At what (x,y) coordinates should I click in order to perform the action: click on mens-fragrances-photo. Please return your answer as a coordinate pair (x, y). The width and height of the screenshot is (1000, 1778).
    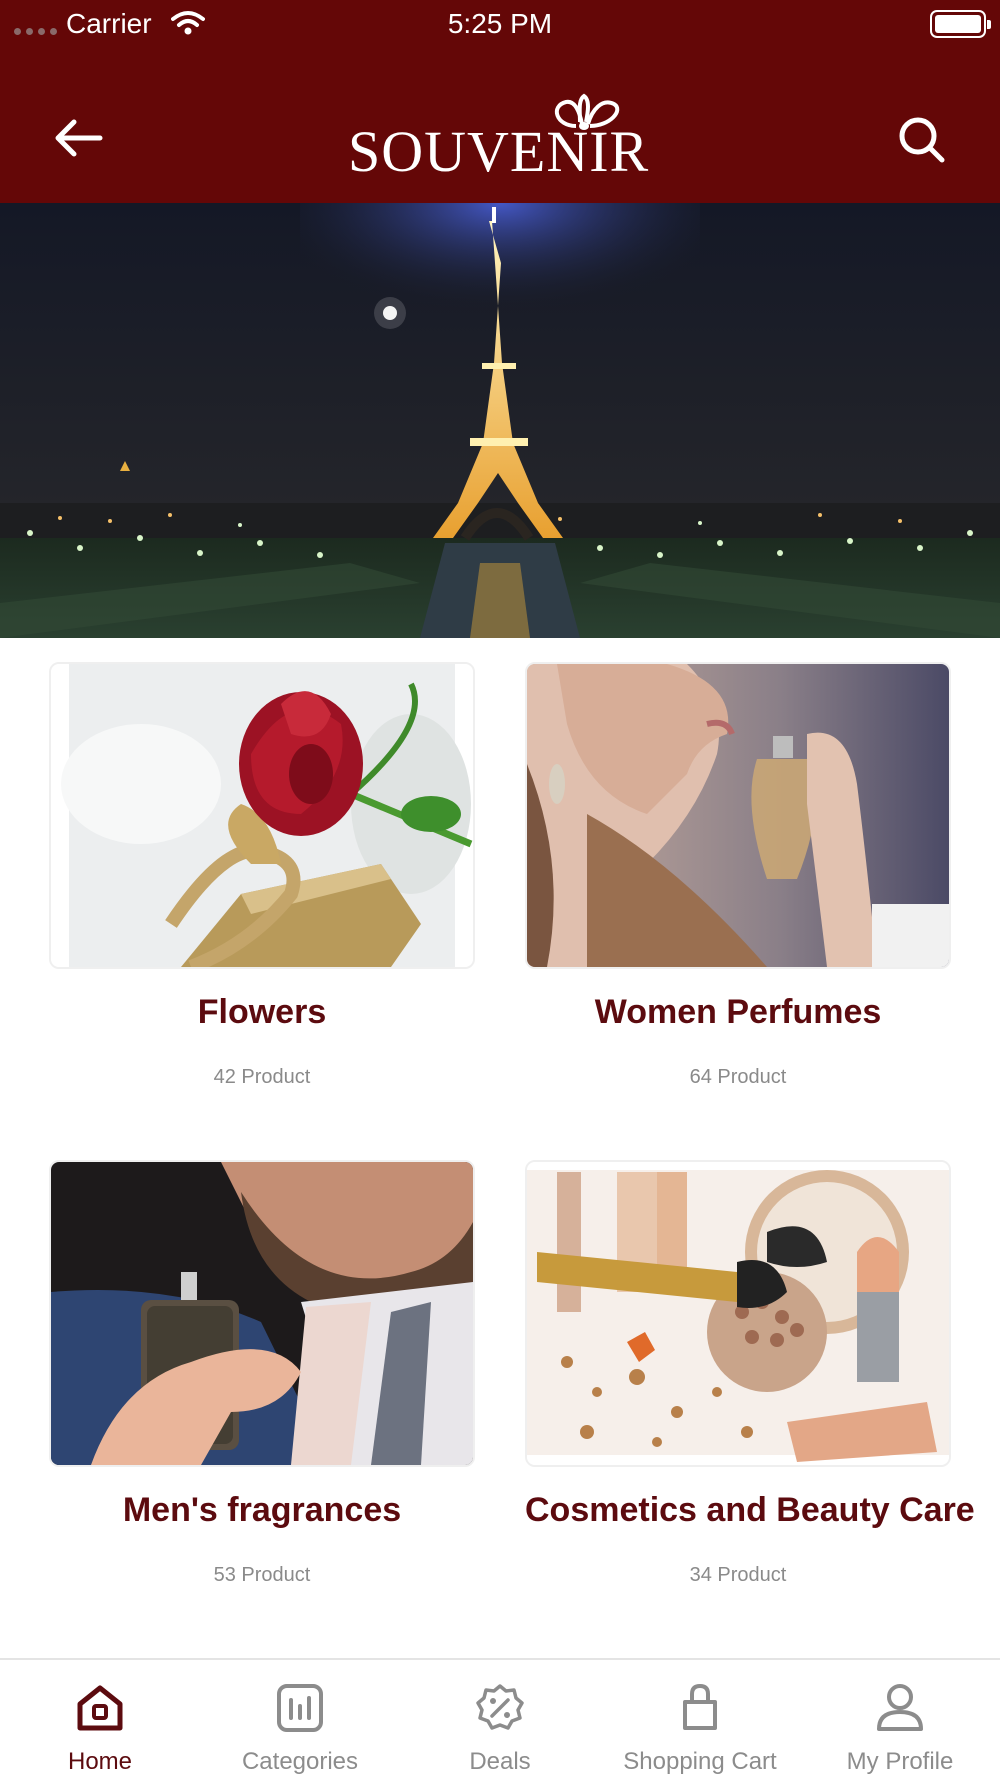
    Looking at the image, I should click on (262, 1313).